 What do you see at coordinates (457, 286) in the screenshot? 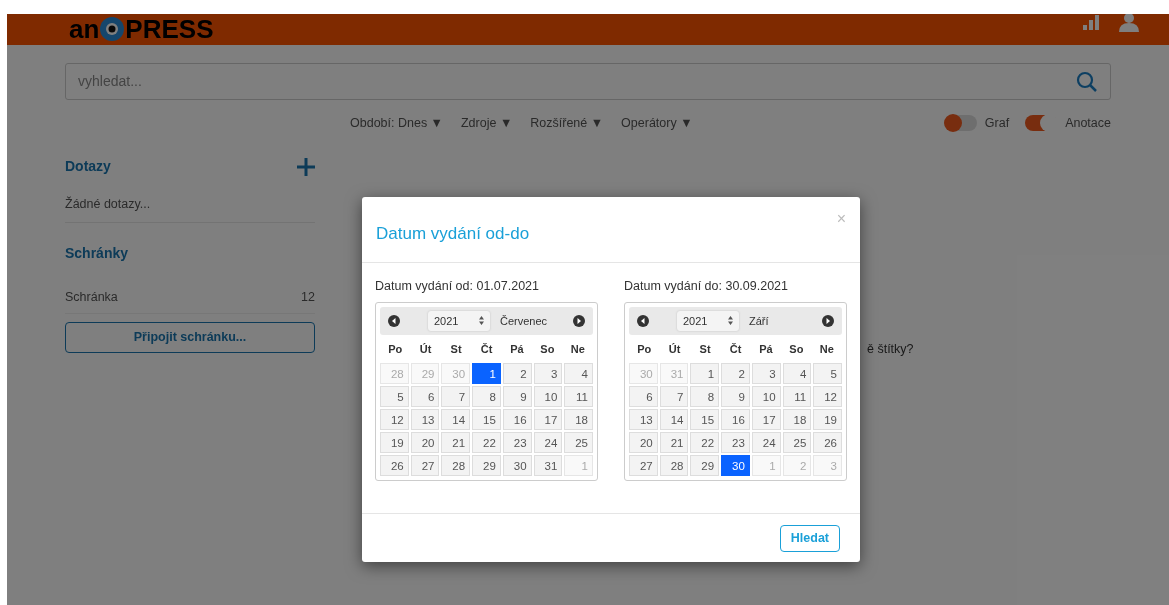
I see `date-label: Datum vydání od: 01.07.2021` at bounding box center [457, 286].